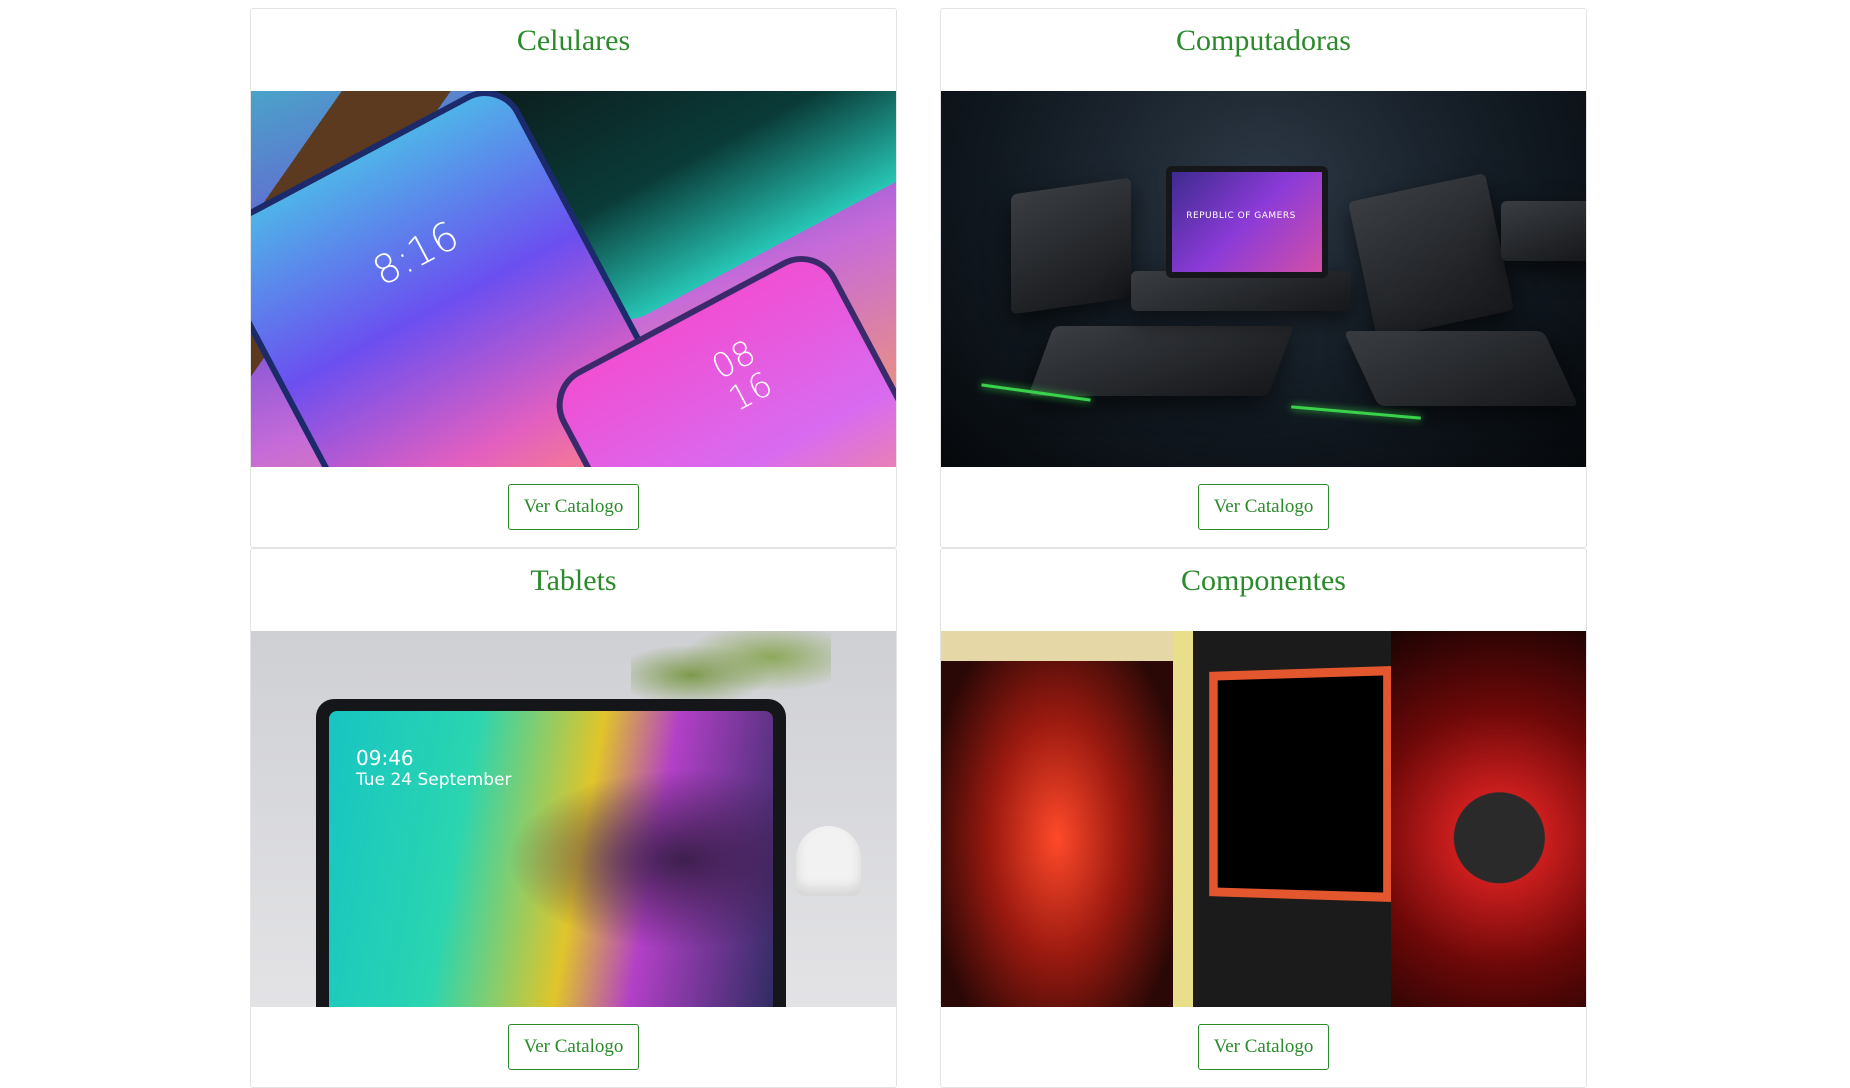  What do you see at coordinates (1488, 819) in the screenshot?
I see `pc-fan-image` at bounding box center [1488, 819].